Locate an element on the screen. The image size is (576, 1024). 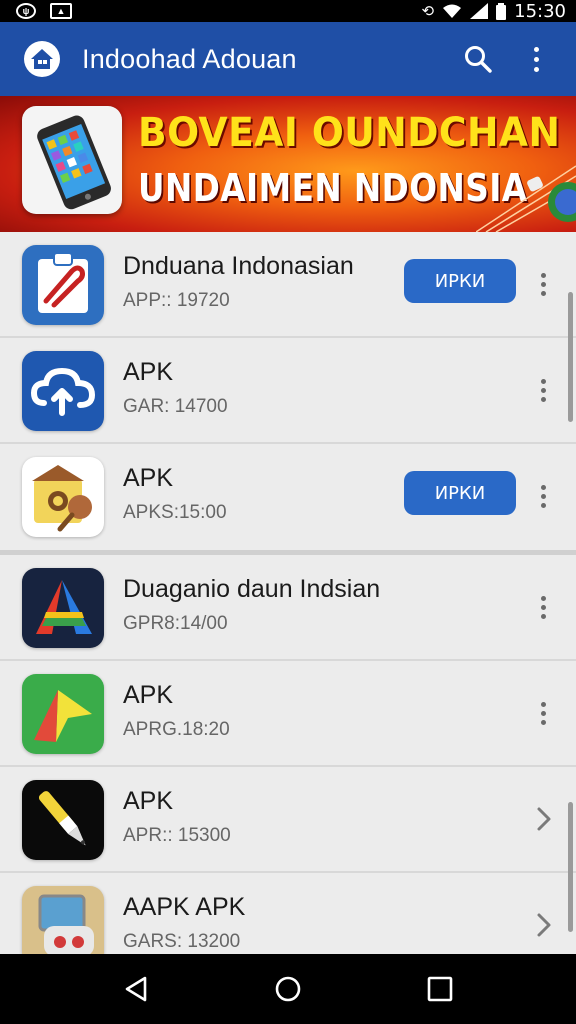
recents-button is located at coordinates (440, 989).